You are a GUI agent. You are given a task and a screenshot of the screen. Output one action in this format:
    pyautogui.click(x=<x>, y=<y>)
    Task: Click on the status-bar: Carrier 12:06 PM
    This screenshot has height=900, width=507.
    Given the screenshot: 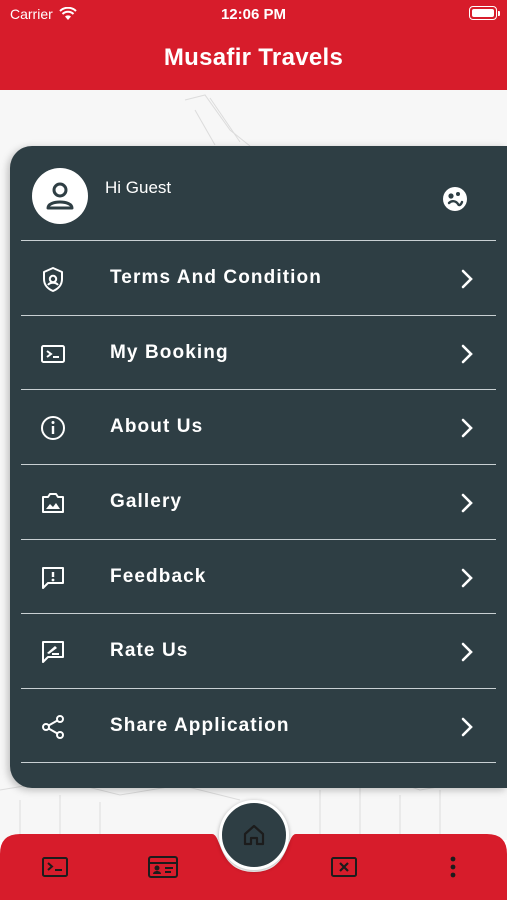 What is the action you would take?
    pyautogui.click(x=253, y=14)
    